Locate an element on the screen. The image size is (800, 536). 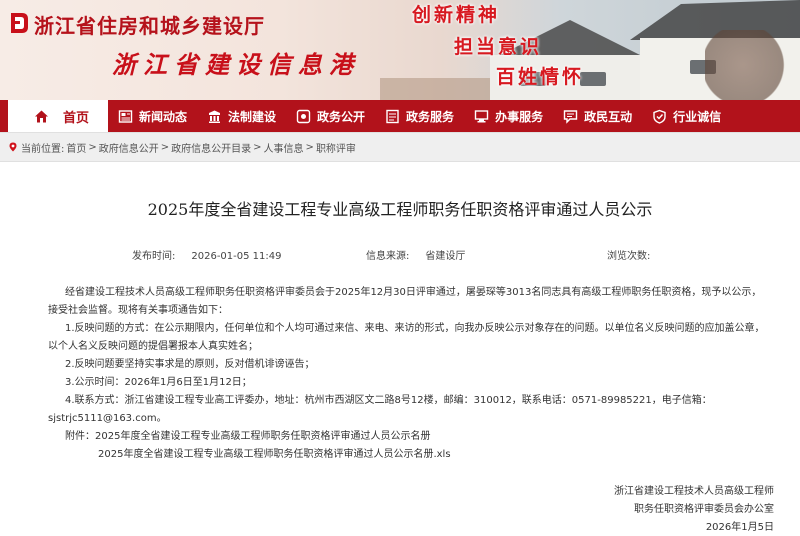
signature-date: 2026年1月5日 is located at coordinates (739, 527).